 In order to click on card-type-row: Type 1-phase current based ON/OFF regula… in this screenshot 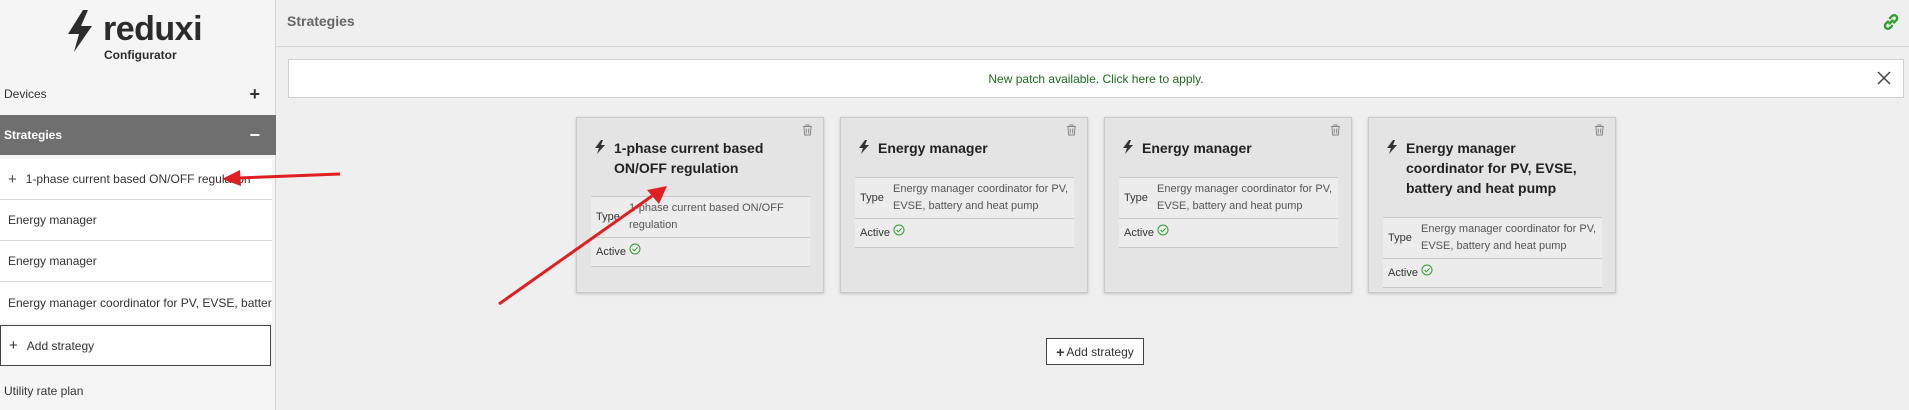, I will do `click(700, 216)`.